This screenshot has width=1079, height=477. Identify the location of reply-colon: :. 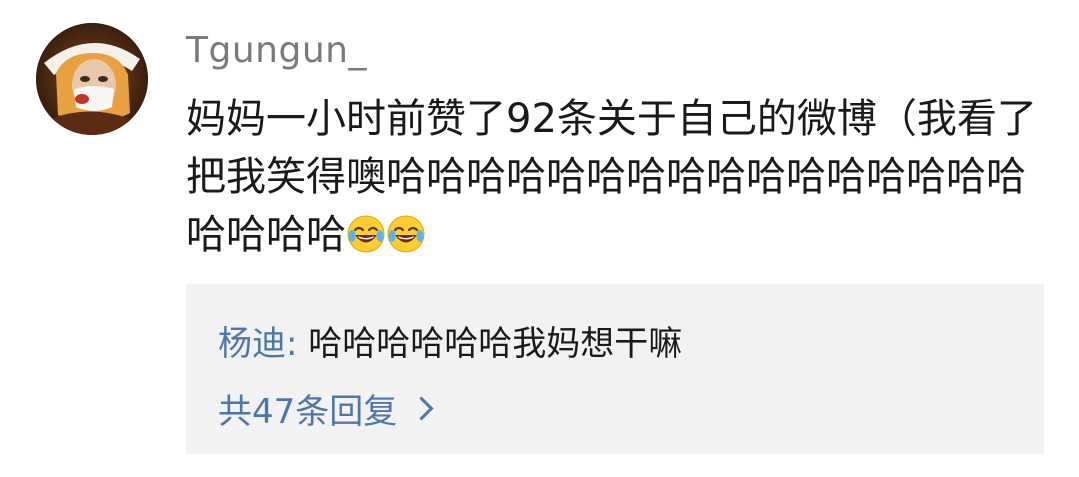
(292, 344).